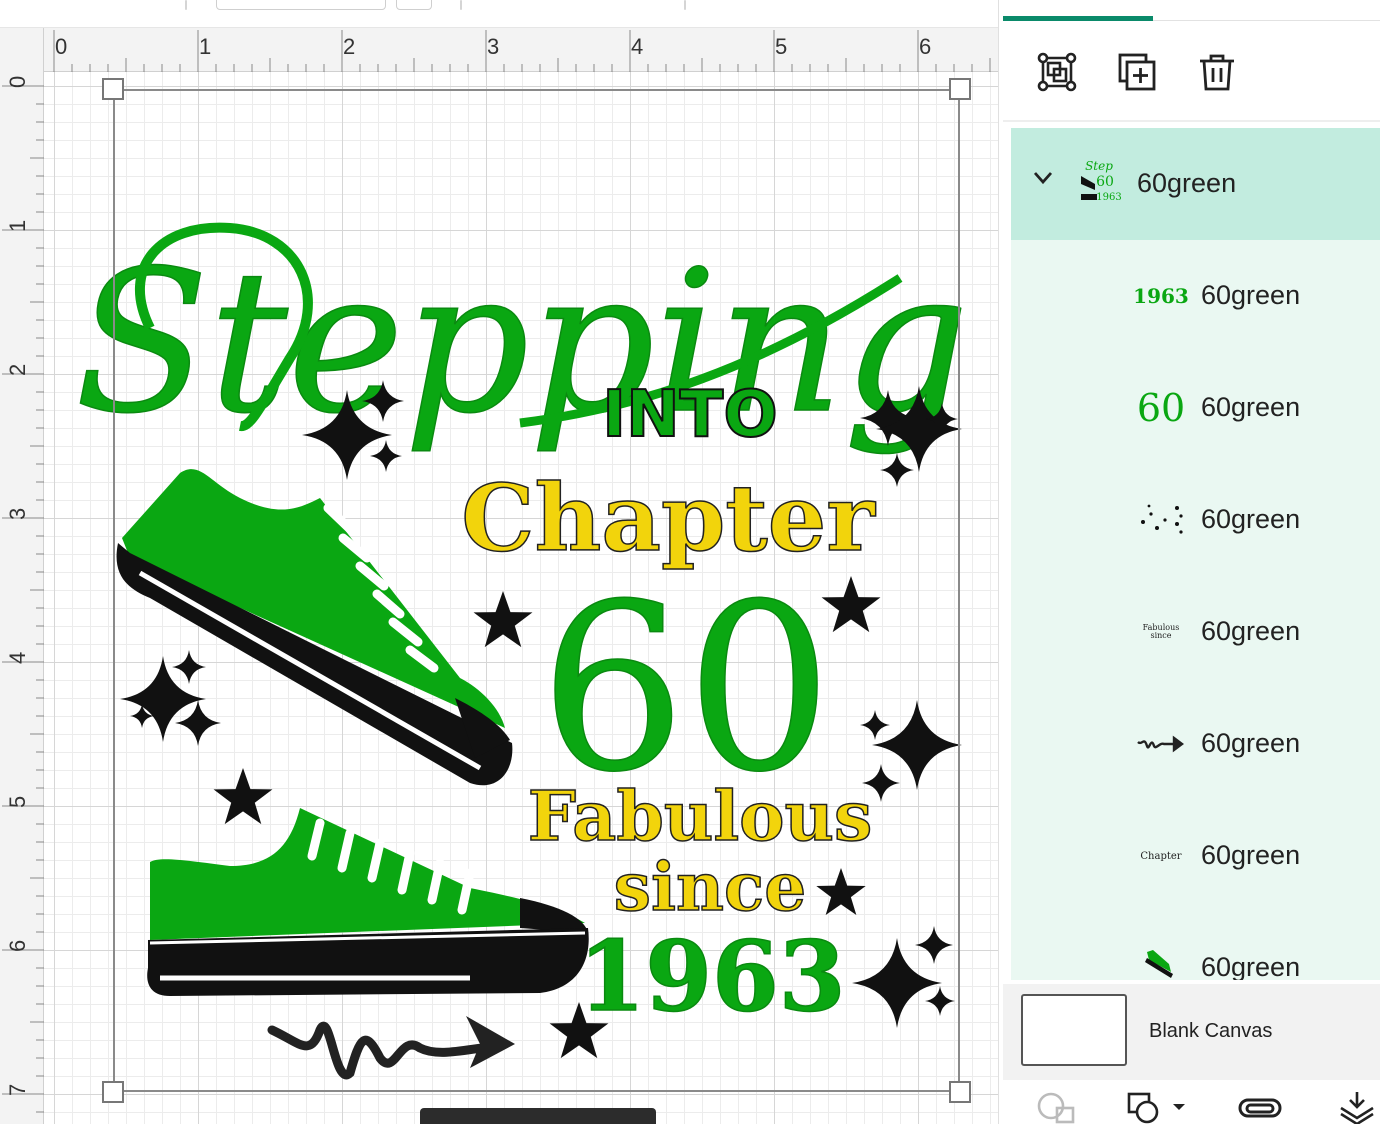 Image resolution: width=1380 pixels, height=1124 pixels. I want to click on layer-group-row: Step 60 1963 60green, so click(1195, 184).